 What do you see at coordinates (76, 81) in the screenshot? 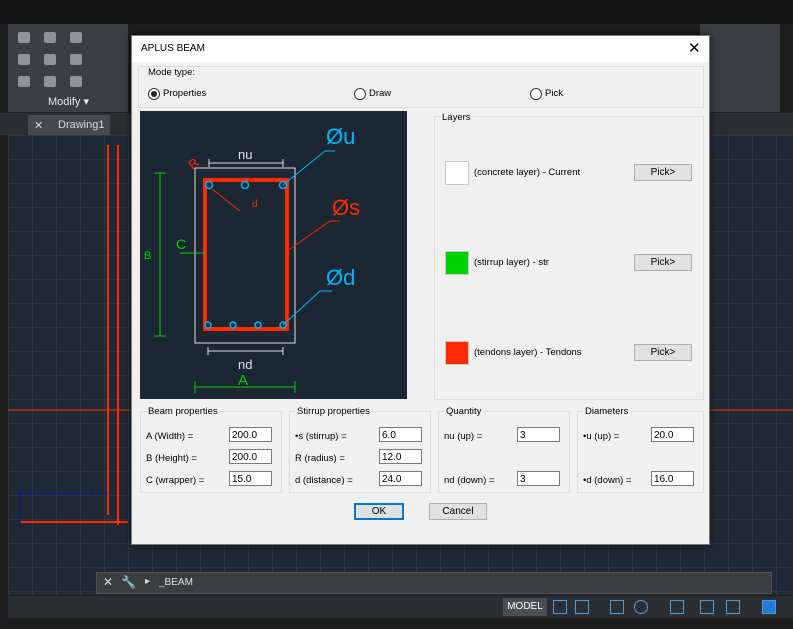
I see `array-icon` at bounding box center [76, 81].